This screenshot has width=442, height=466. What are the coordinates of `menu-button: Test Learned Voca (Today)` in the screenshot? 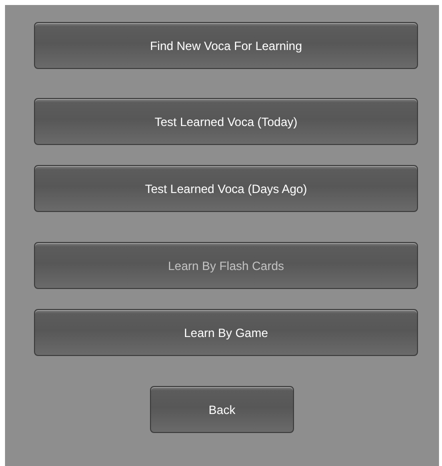 It's located at (226, 121).